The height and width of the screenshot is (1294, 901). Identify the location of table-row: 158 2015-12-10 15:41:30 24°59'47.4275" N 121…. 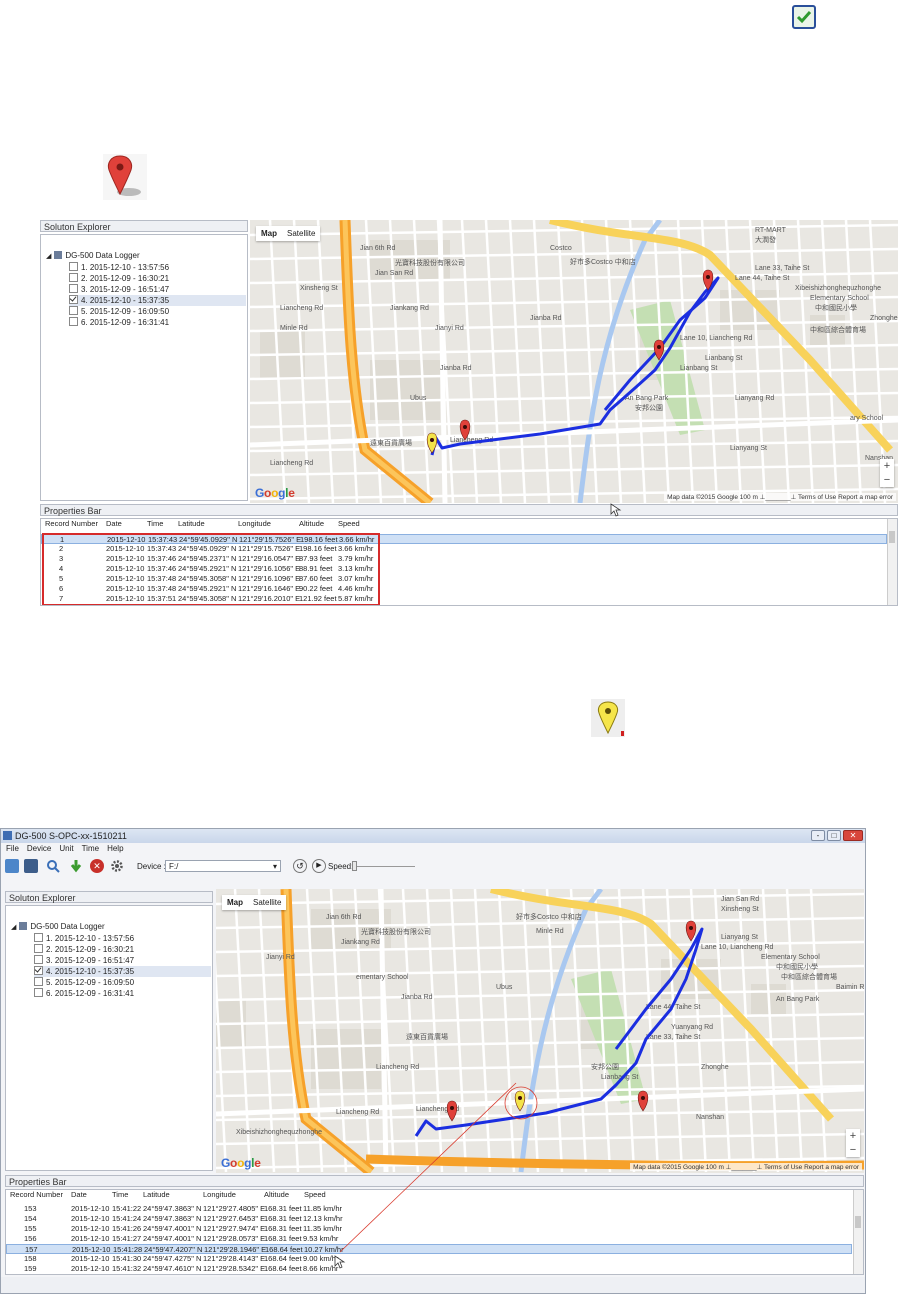
(429, 1259).